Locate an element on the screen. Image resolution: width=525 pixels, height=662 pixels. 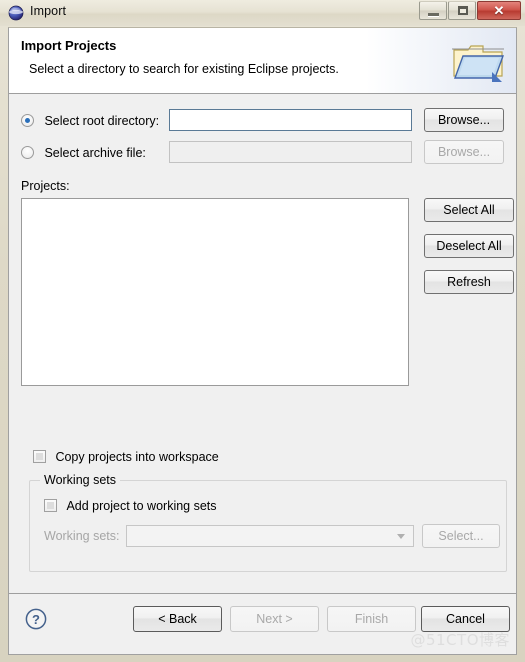
close-button: ✕ is located at coordinates (499, 10).